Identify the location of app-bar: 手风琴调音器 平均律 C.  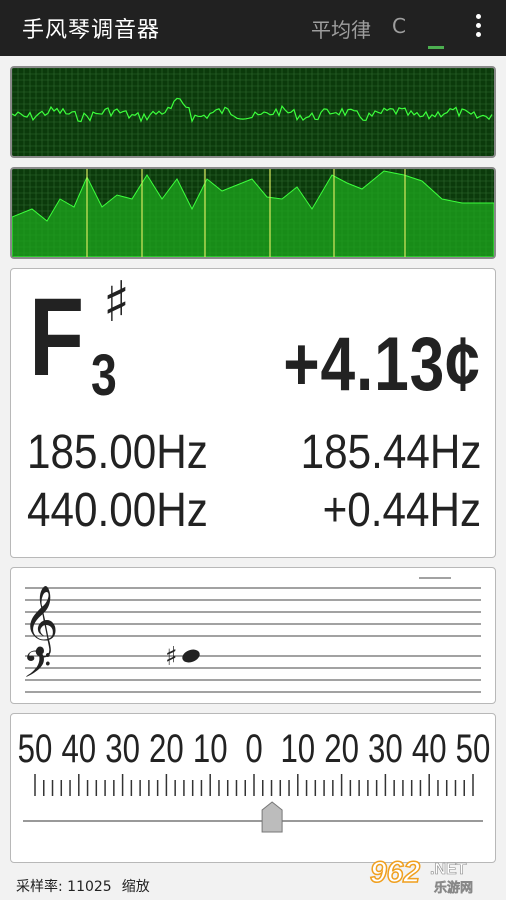
(253, 28).